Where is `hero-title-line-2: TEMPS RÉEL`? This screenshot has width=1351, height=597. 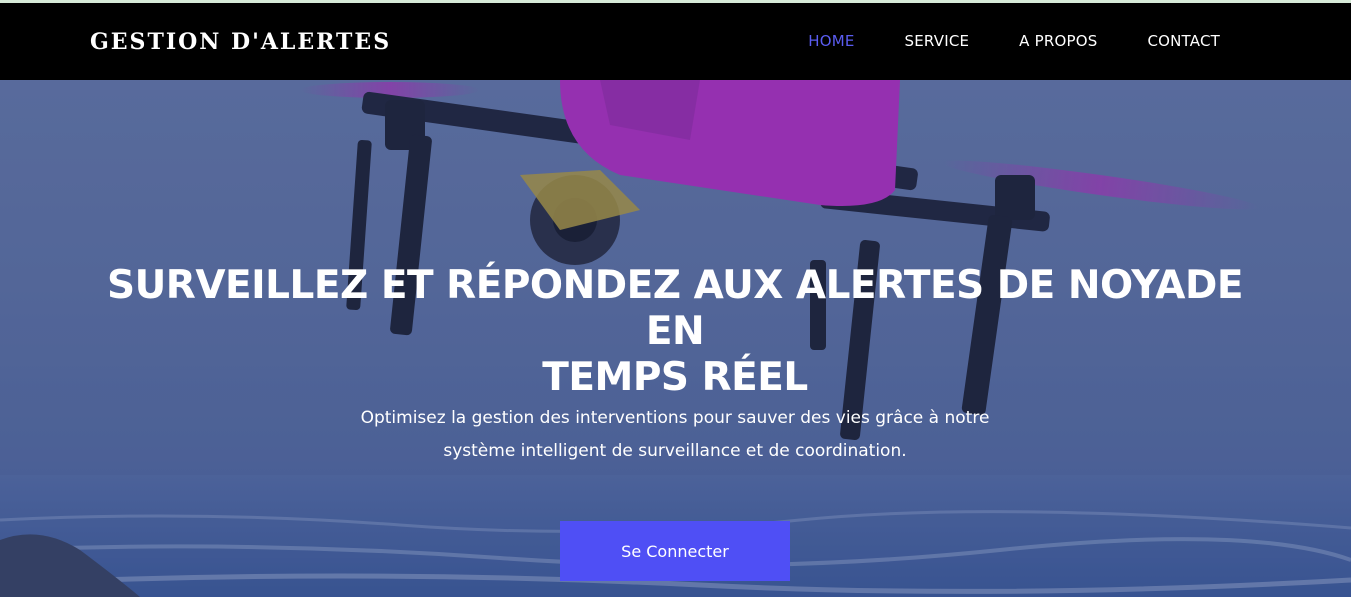 hero-title-line-2: TEMPS RÉEL is located at coordinates (675, 377).